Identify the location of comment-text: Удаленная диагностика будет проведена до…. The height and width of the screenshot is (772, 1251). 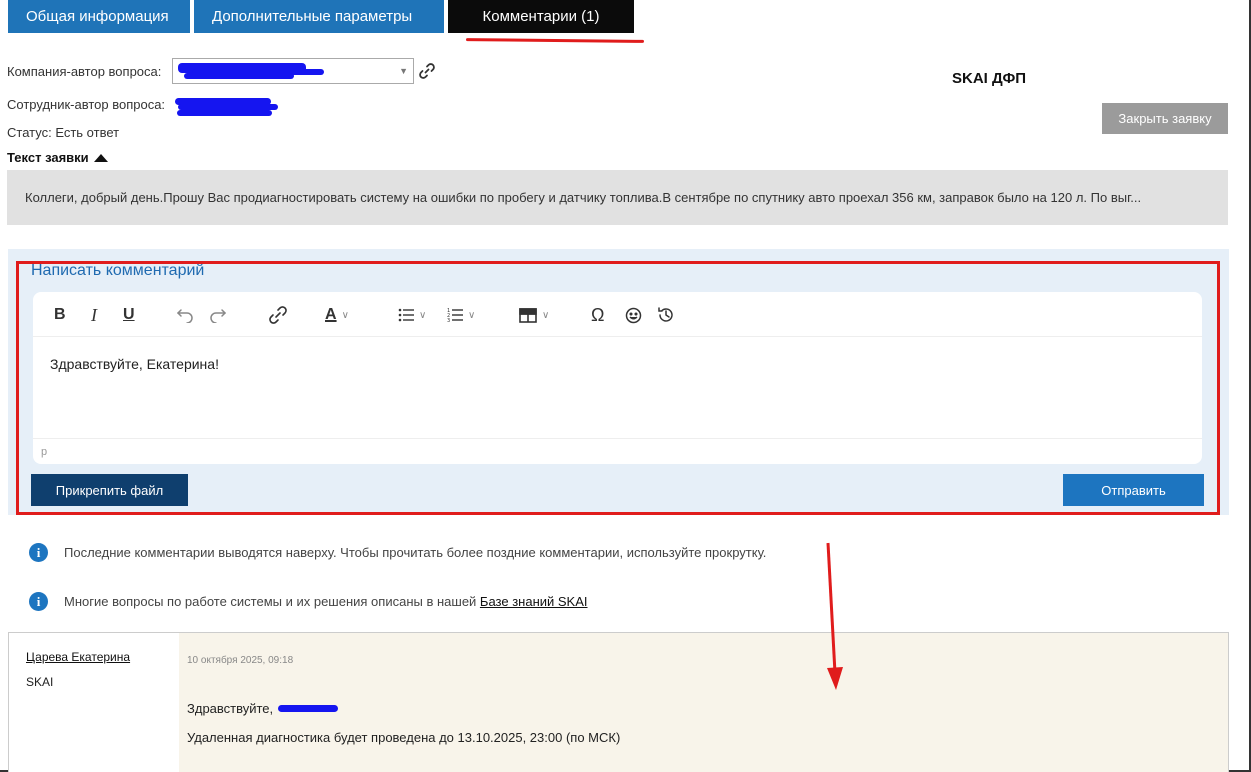
(404, 737).